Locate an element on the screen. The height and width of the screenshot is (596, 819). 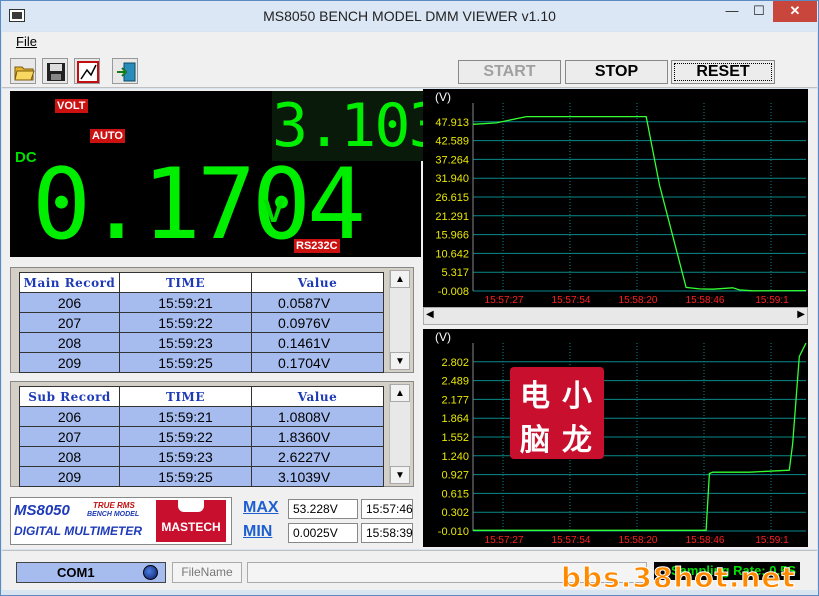
logo-bench: BENCH MODEL is located at coordinates (113, 514).